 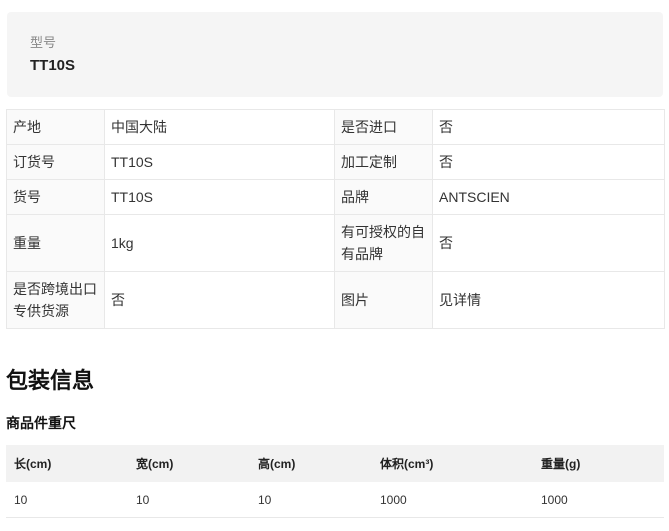 I want to click on attr-value: 1kg, so click(x=219, y=243).